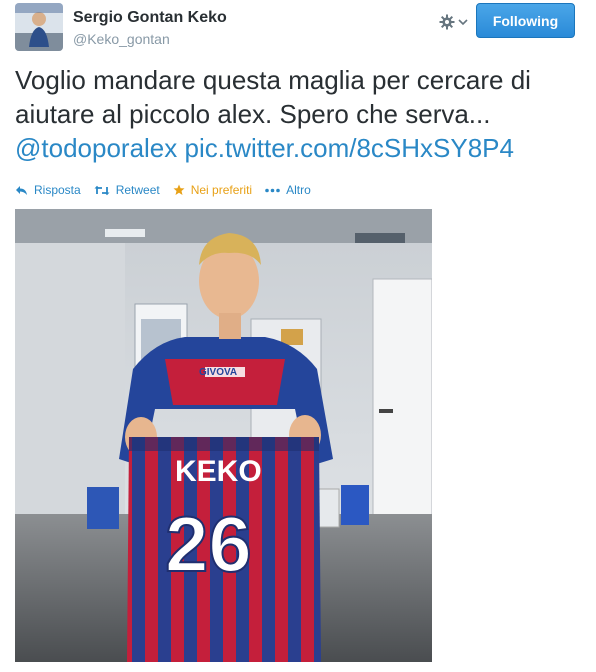 This screenshot has width=596, height=672. I want to click on mention-link: @todoporalex, so click(96, 148).